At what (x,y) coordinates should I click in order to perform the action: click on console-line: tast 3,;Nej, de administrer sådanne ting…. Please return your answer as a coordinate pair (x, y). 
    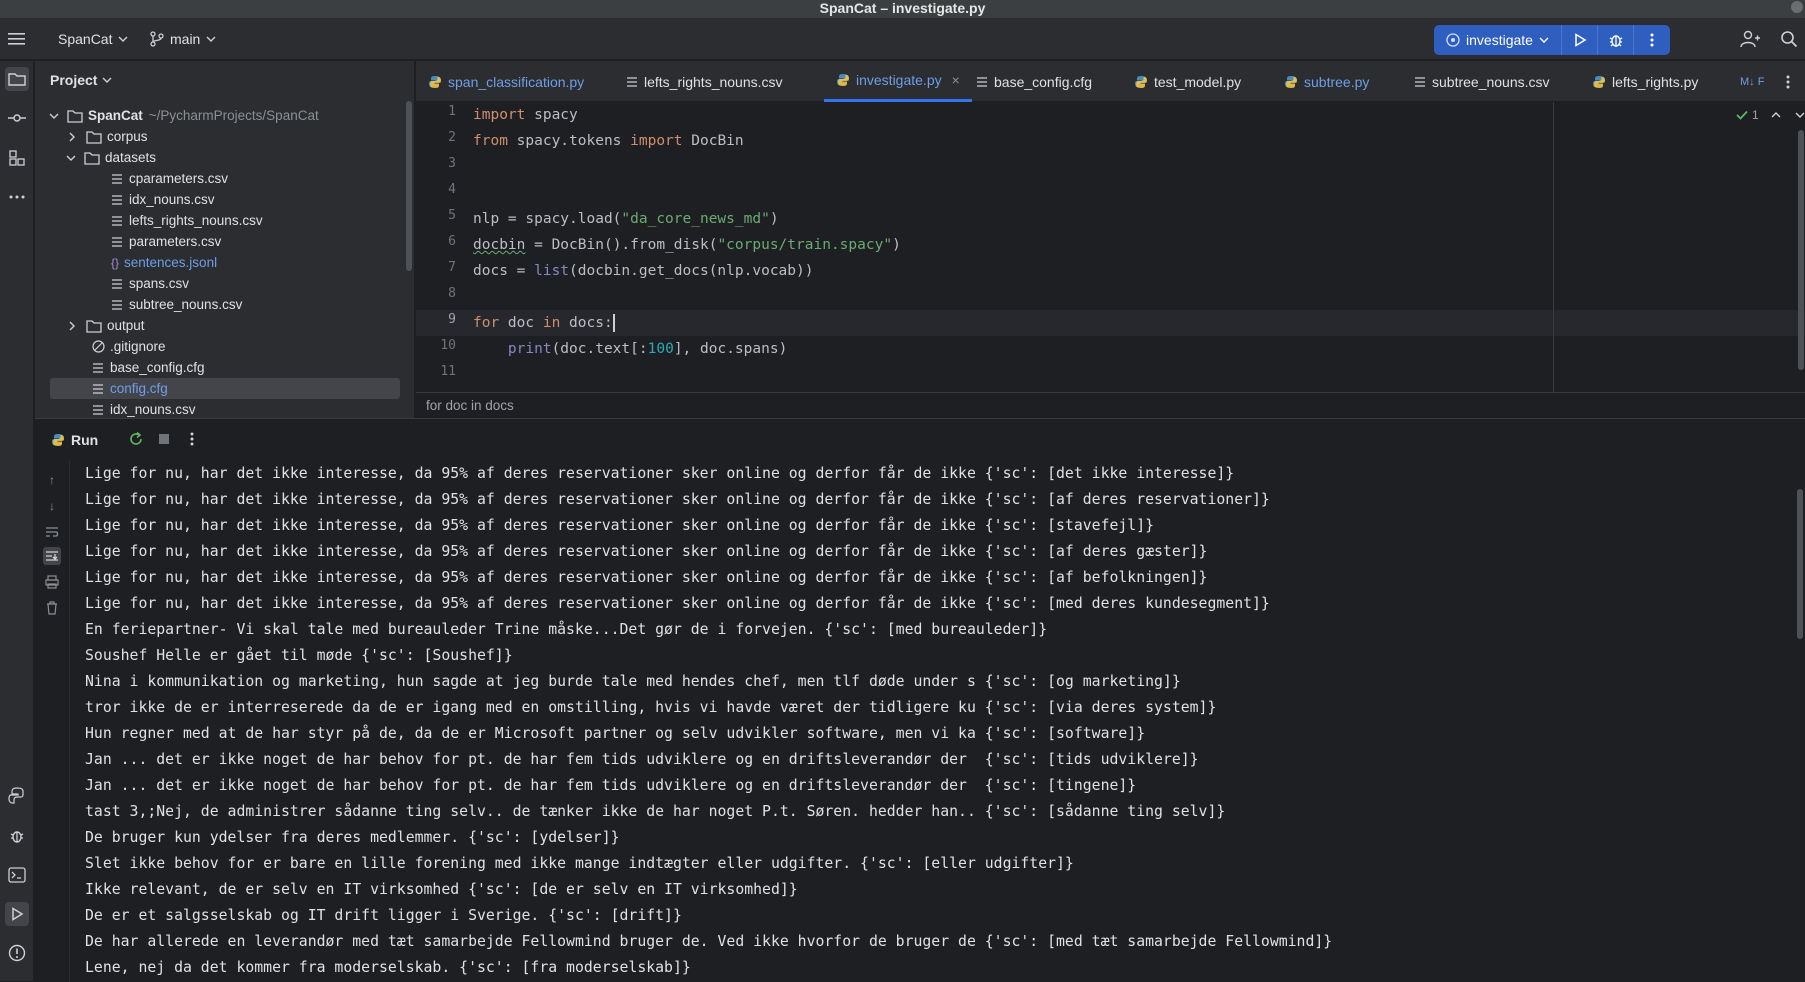
    Looking at the image, I should click on (655, 811).